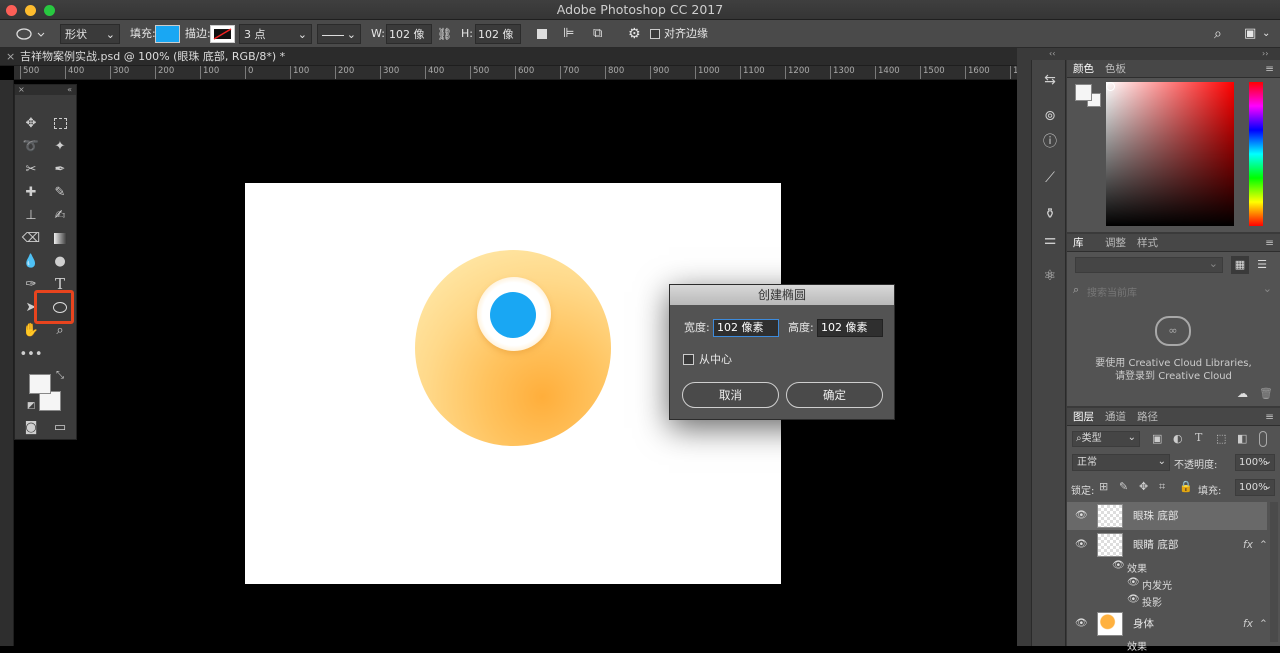  Describe the element at coordinates (31, 169) in the screenshot. I see `crop-tool-icon: ✂` at that location.